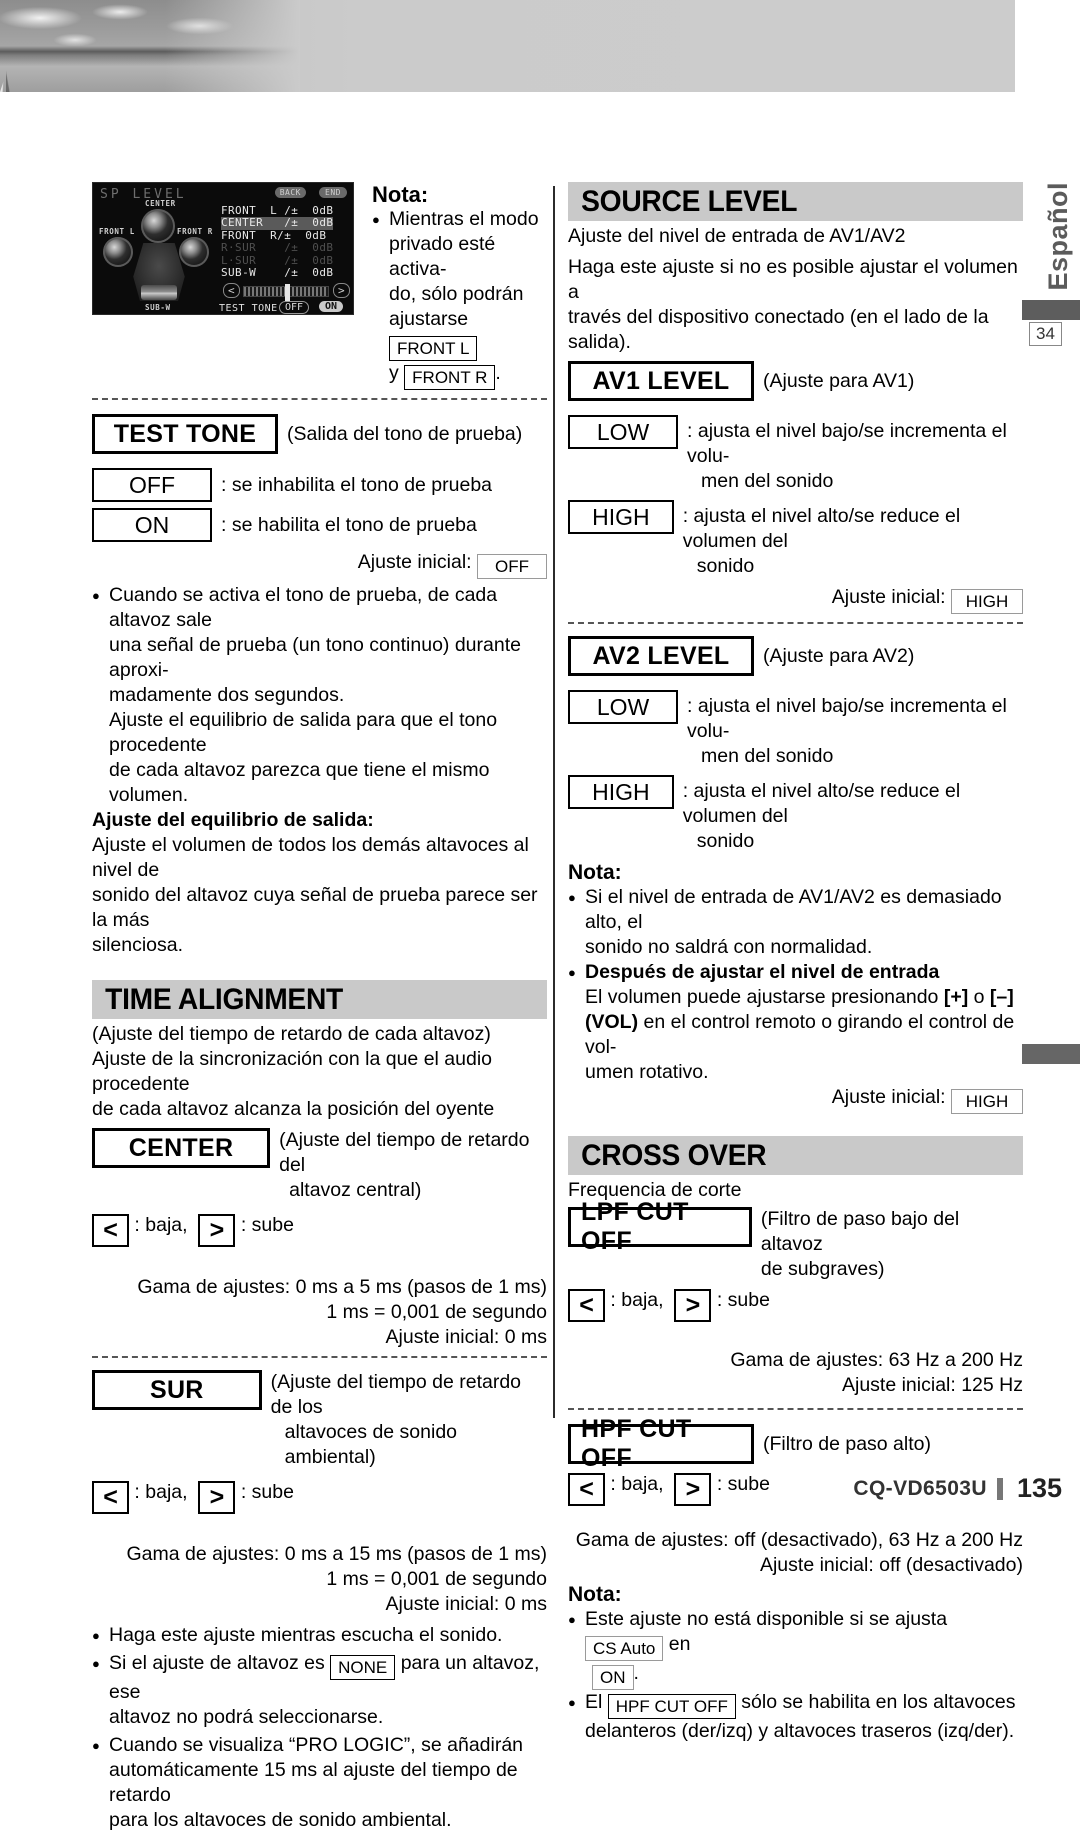  Describe the element at coordinates (1001, 997) in the screenshot. I see `minus-key: [–]` at that location.